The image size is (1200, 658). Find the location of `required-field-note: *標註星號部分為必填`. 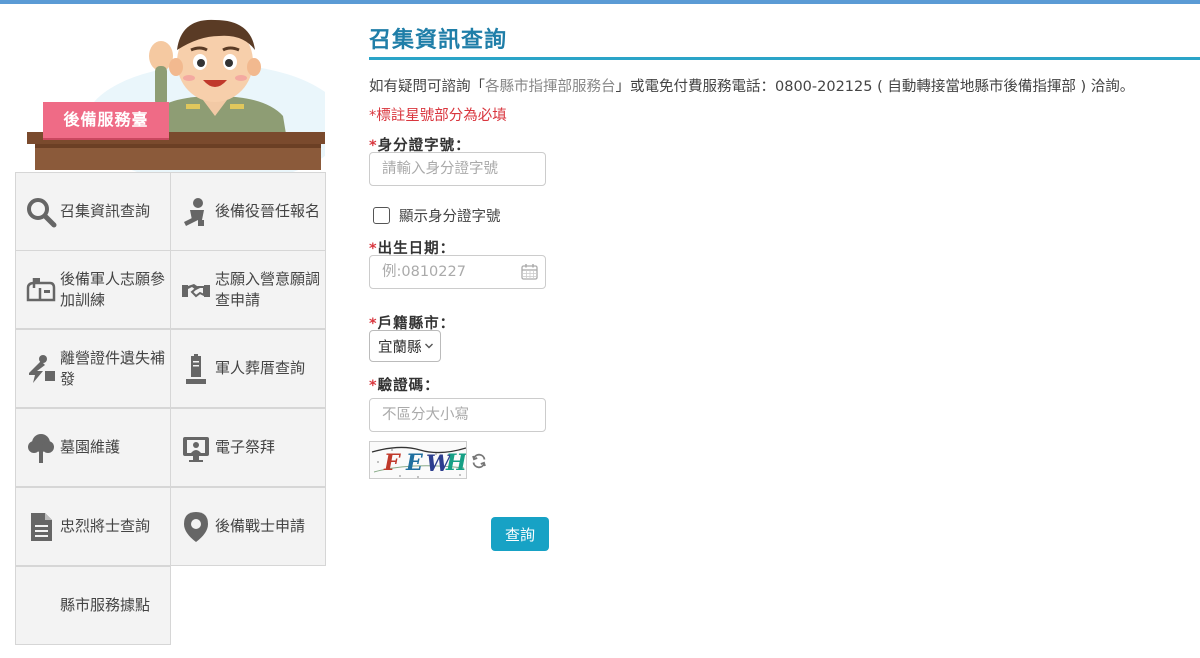

required-field-note: *標註星號部分為必填 is located at coordinates (438, 116).